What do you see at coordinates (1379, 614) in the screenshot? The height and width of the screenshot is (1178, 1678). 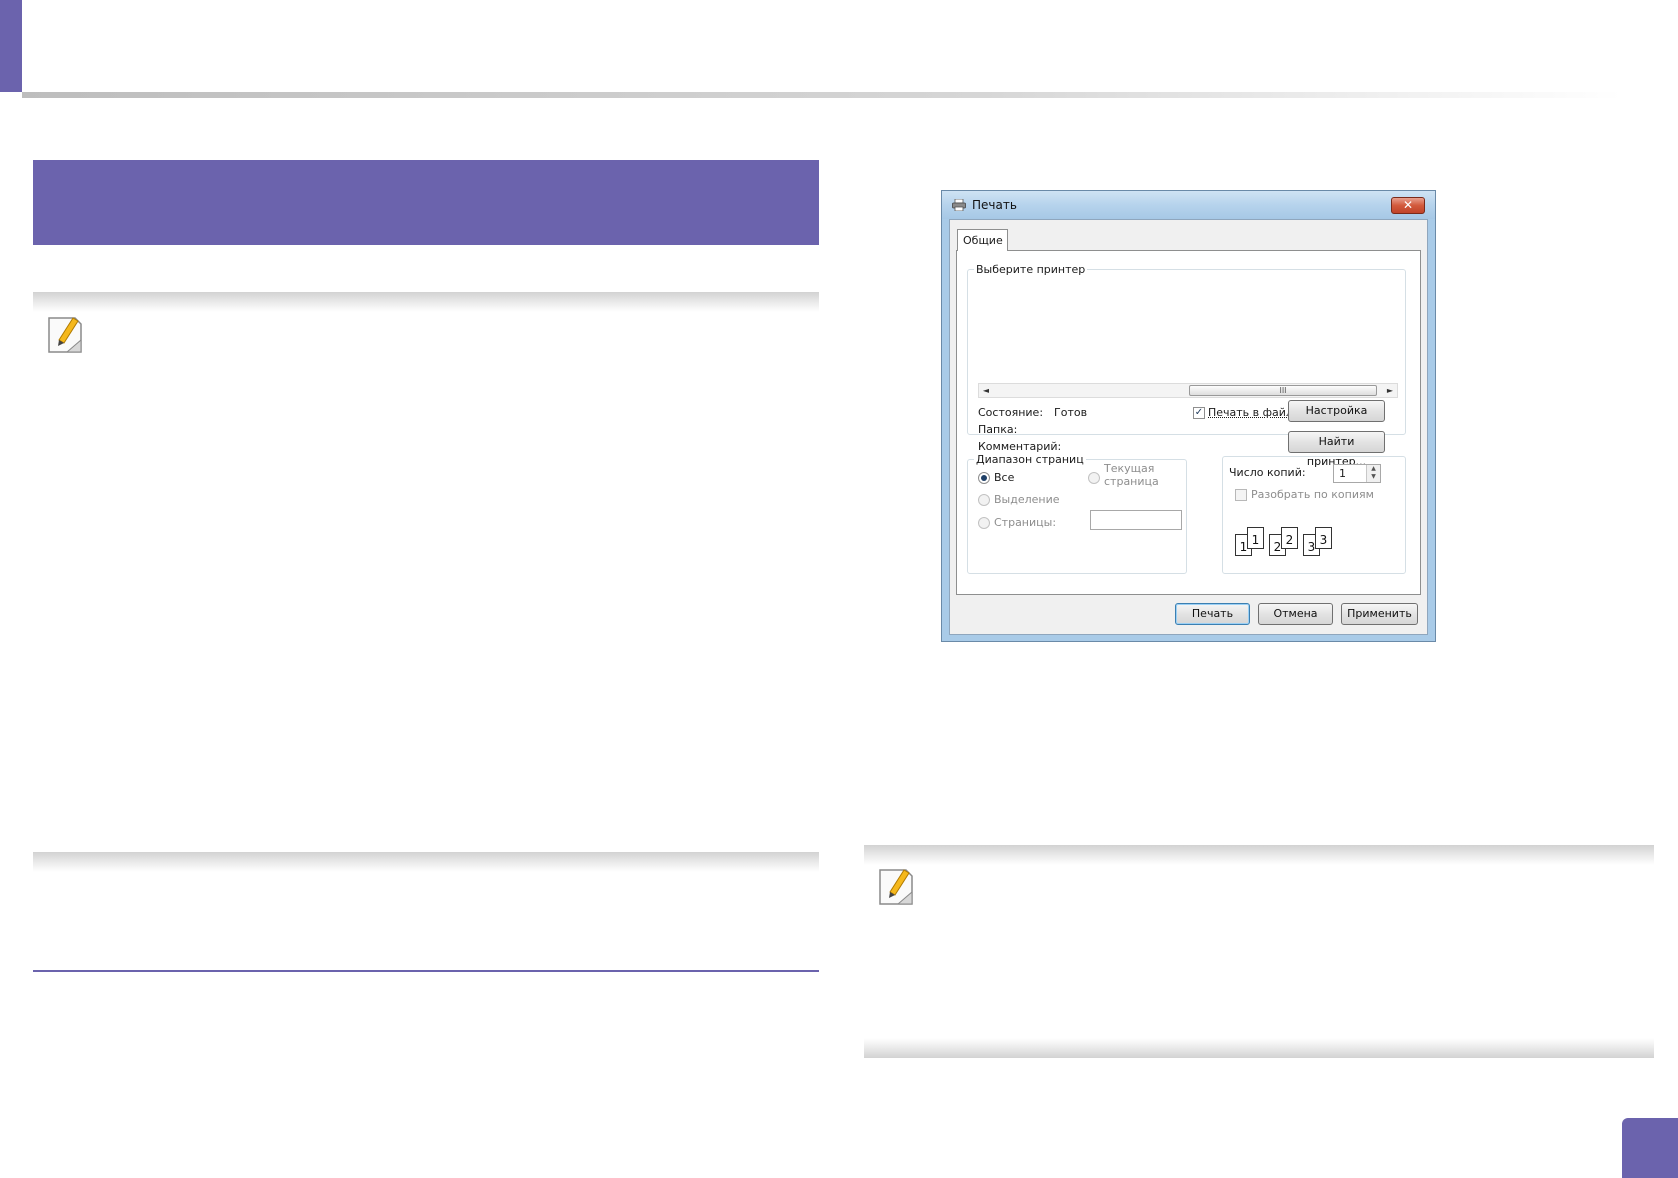 I see `apply-button: Применить` at bounding box center [1379, 614].